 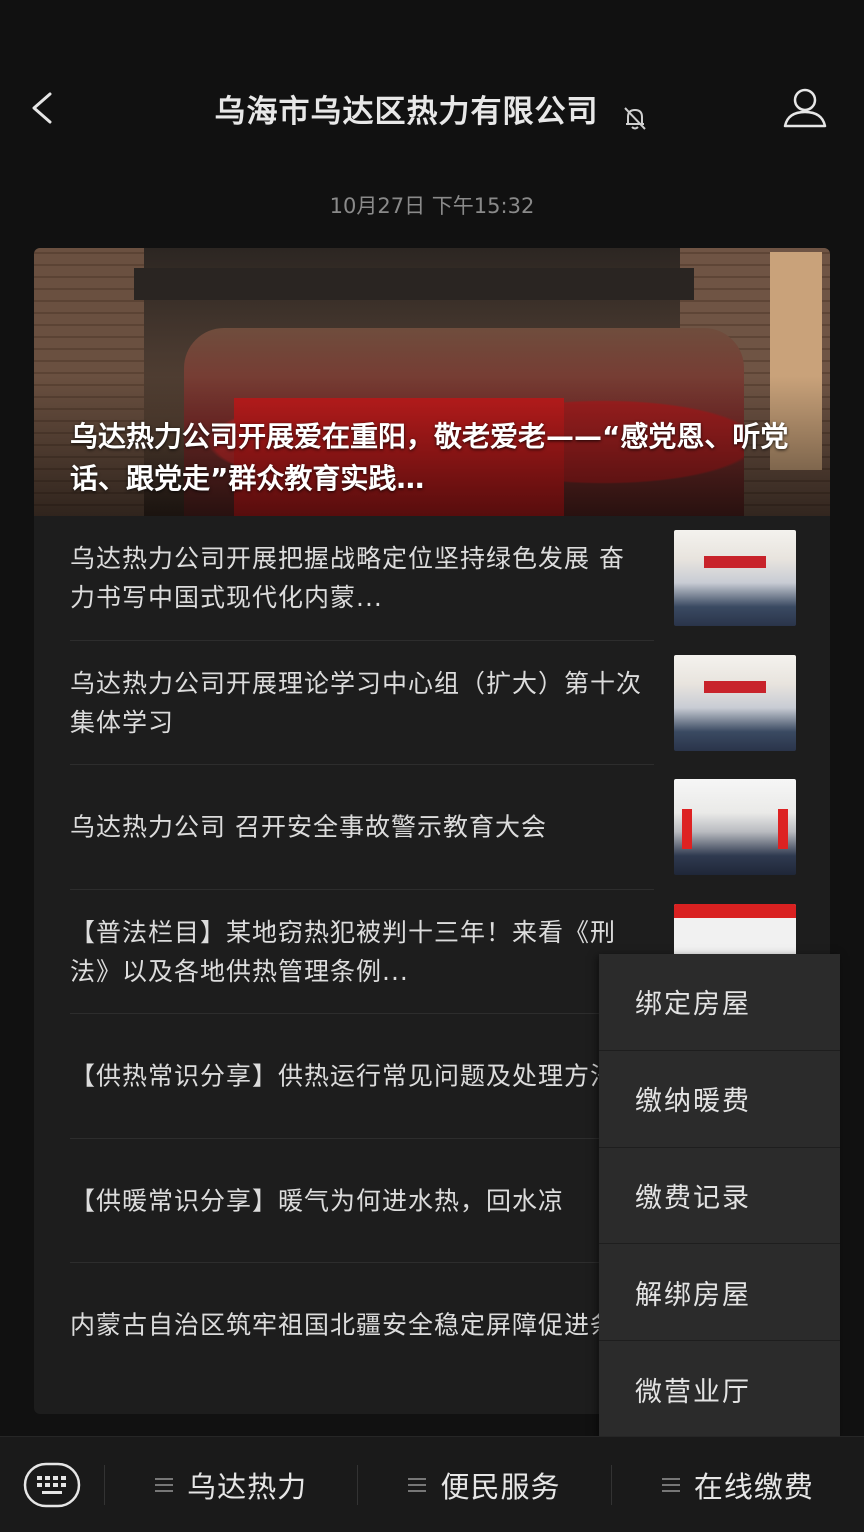 What do you see at coordinates (634, 118) in the screenshot?
I see `bell-off-icon` at bounding box center [634, 118].